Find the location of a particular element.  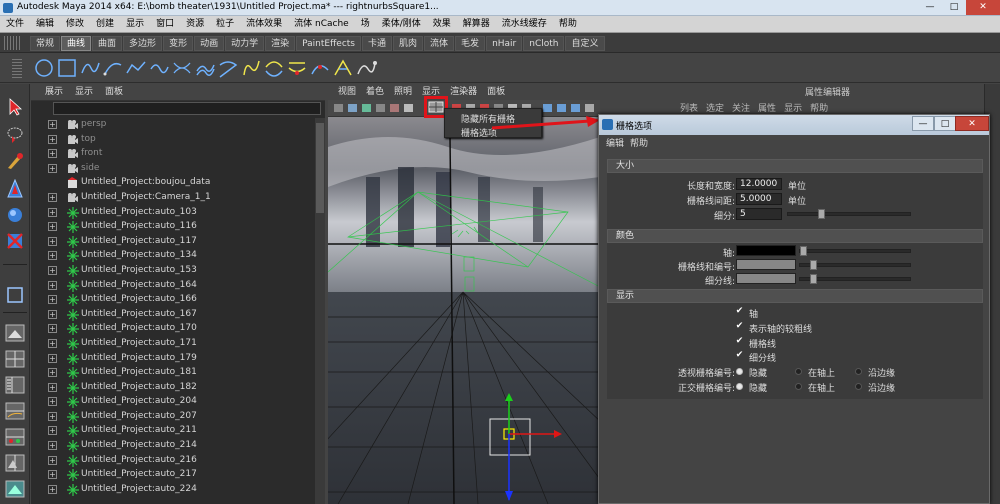

shelf-tab-15: 自定义 is located at coordinates (585, 43).